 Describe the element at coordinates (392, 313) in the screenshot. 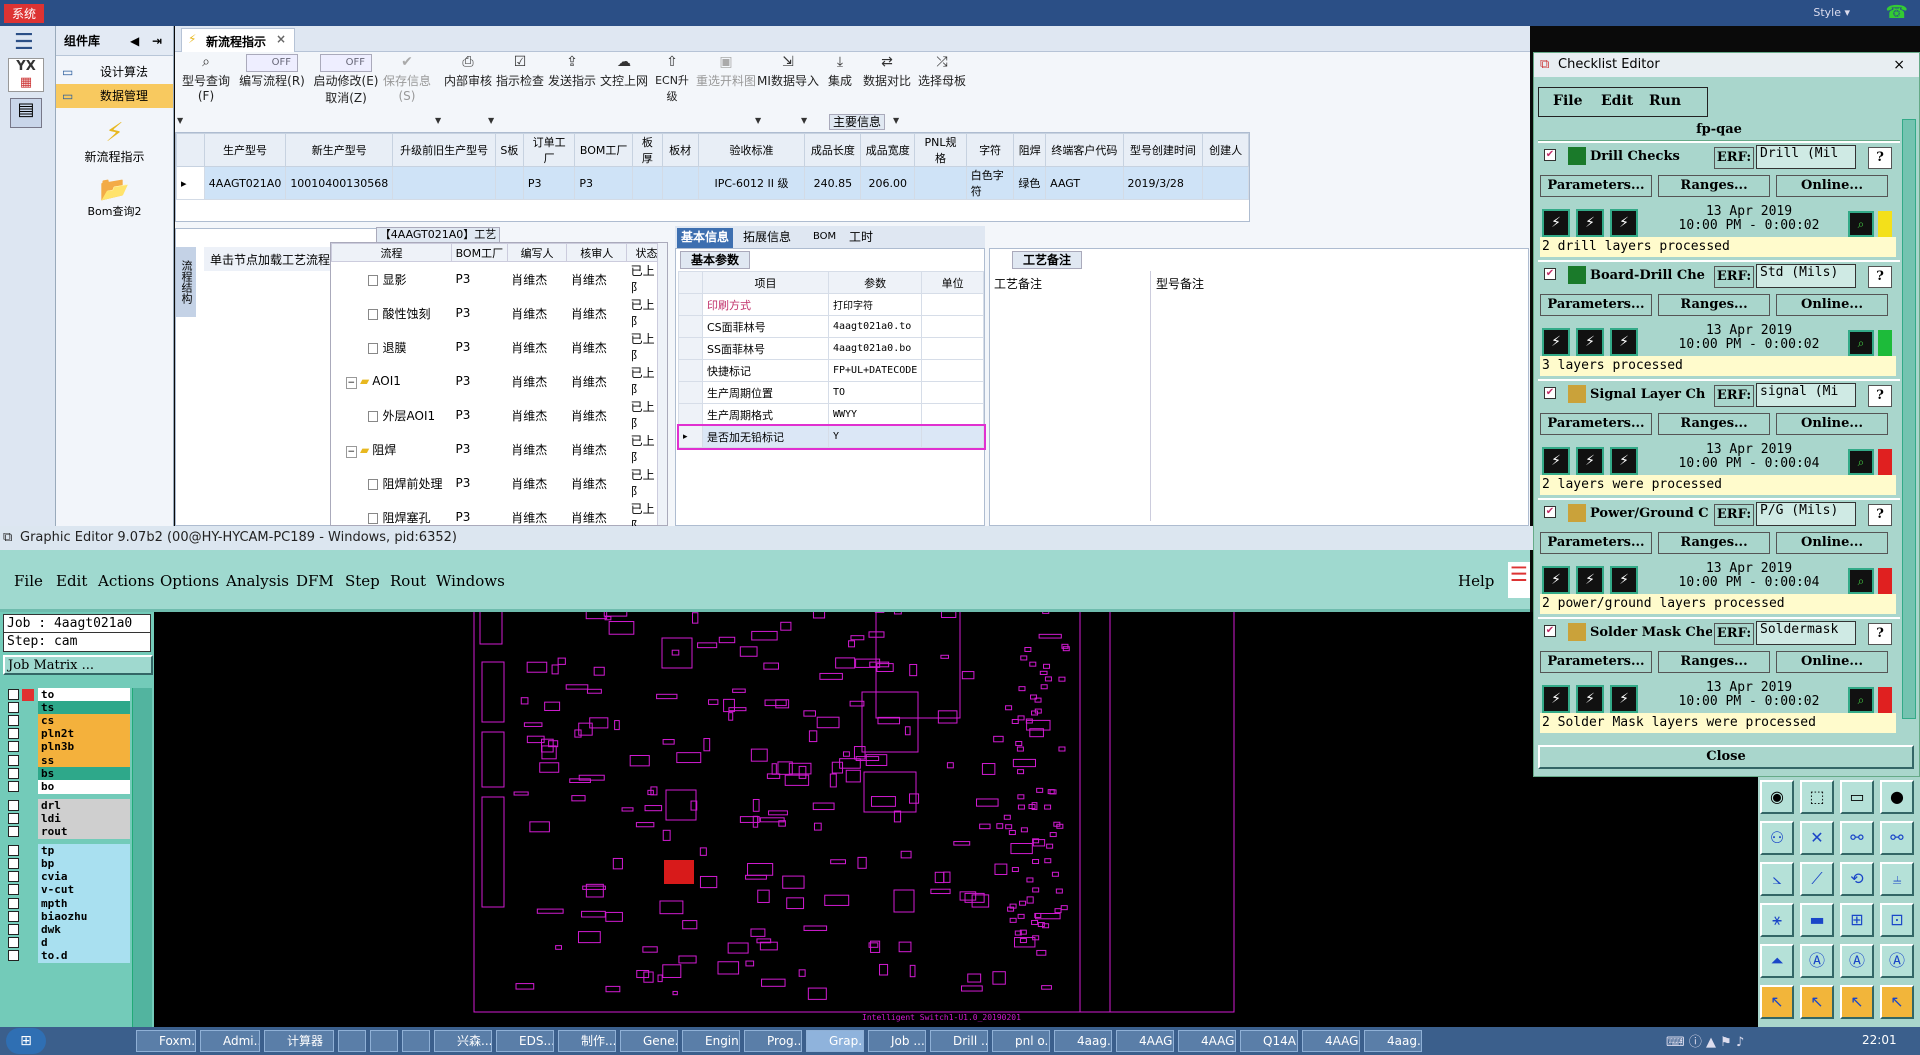

I see `tree-node: 酸性蚀刻` at that location.